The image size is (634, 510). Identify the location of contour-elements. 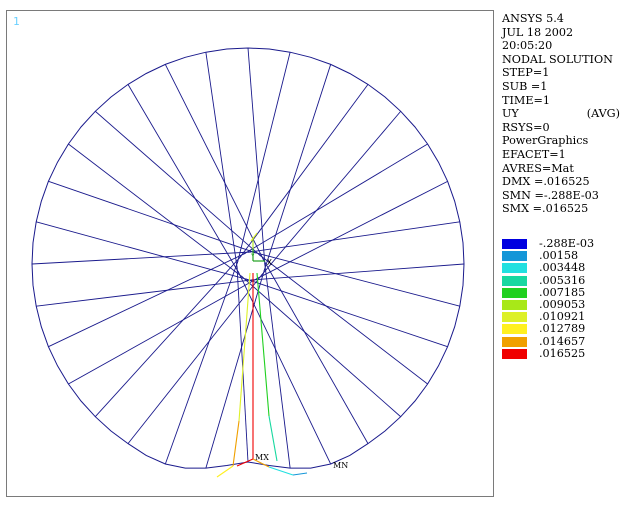
(262, 355).